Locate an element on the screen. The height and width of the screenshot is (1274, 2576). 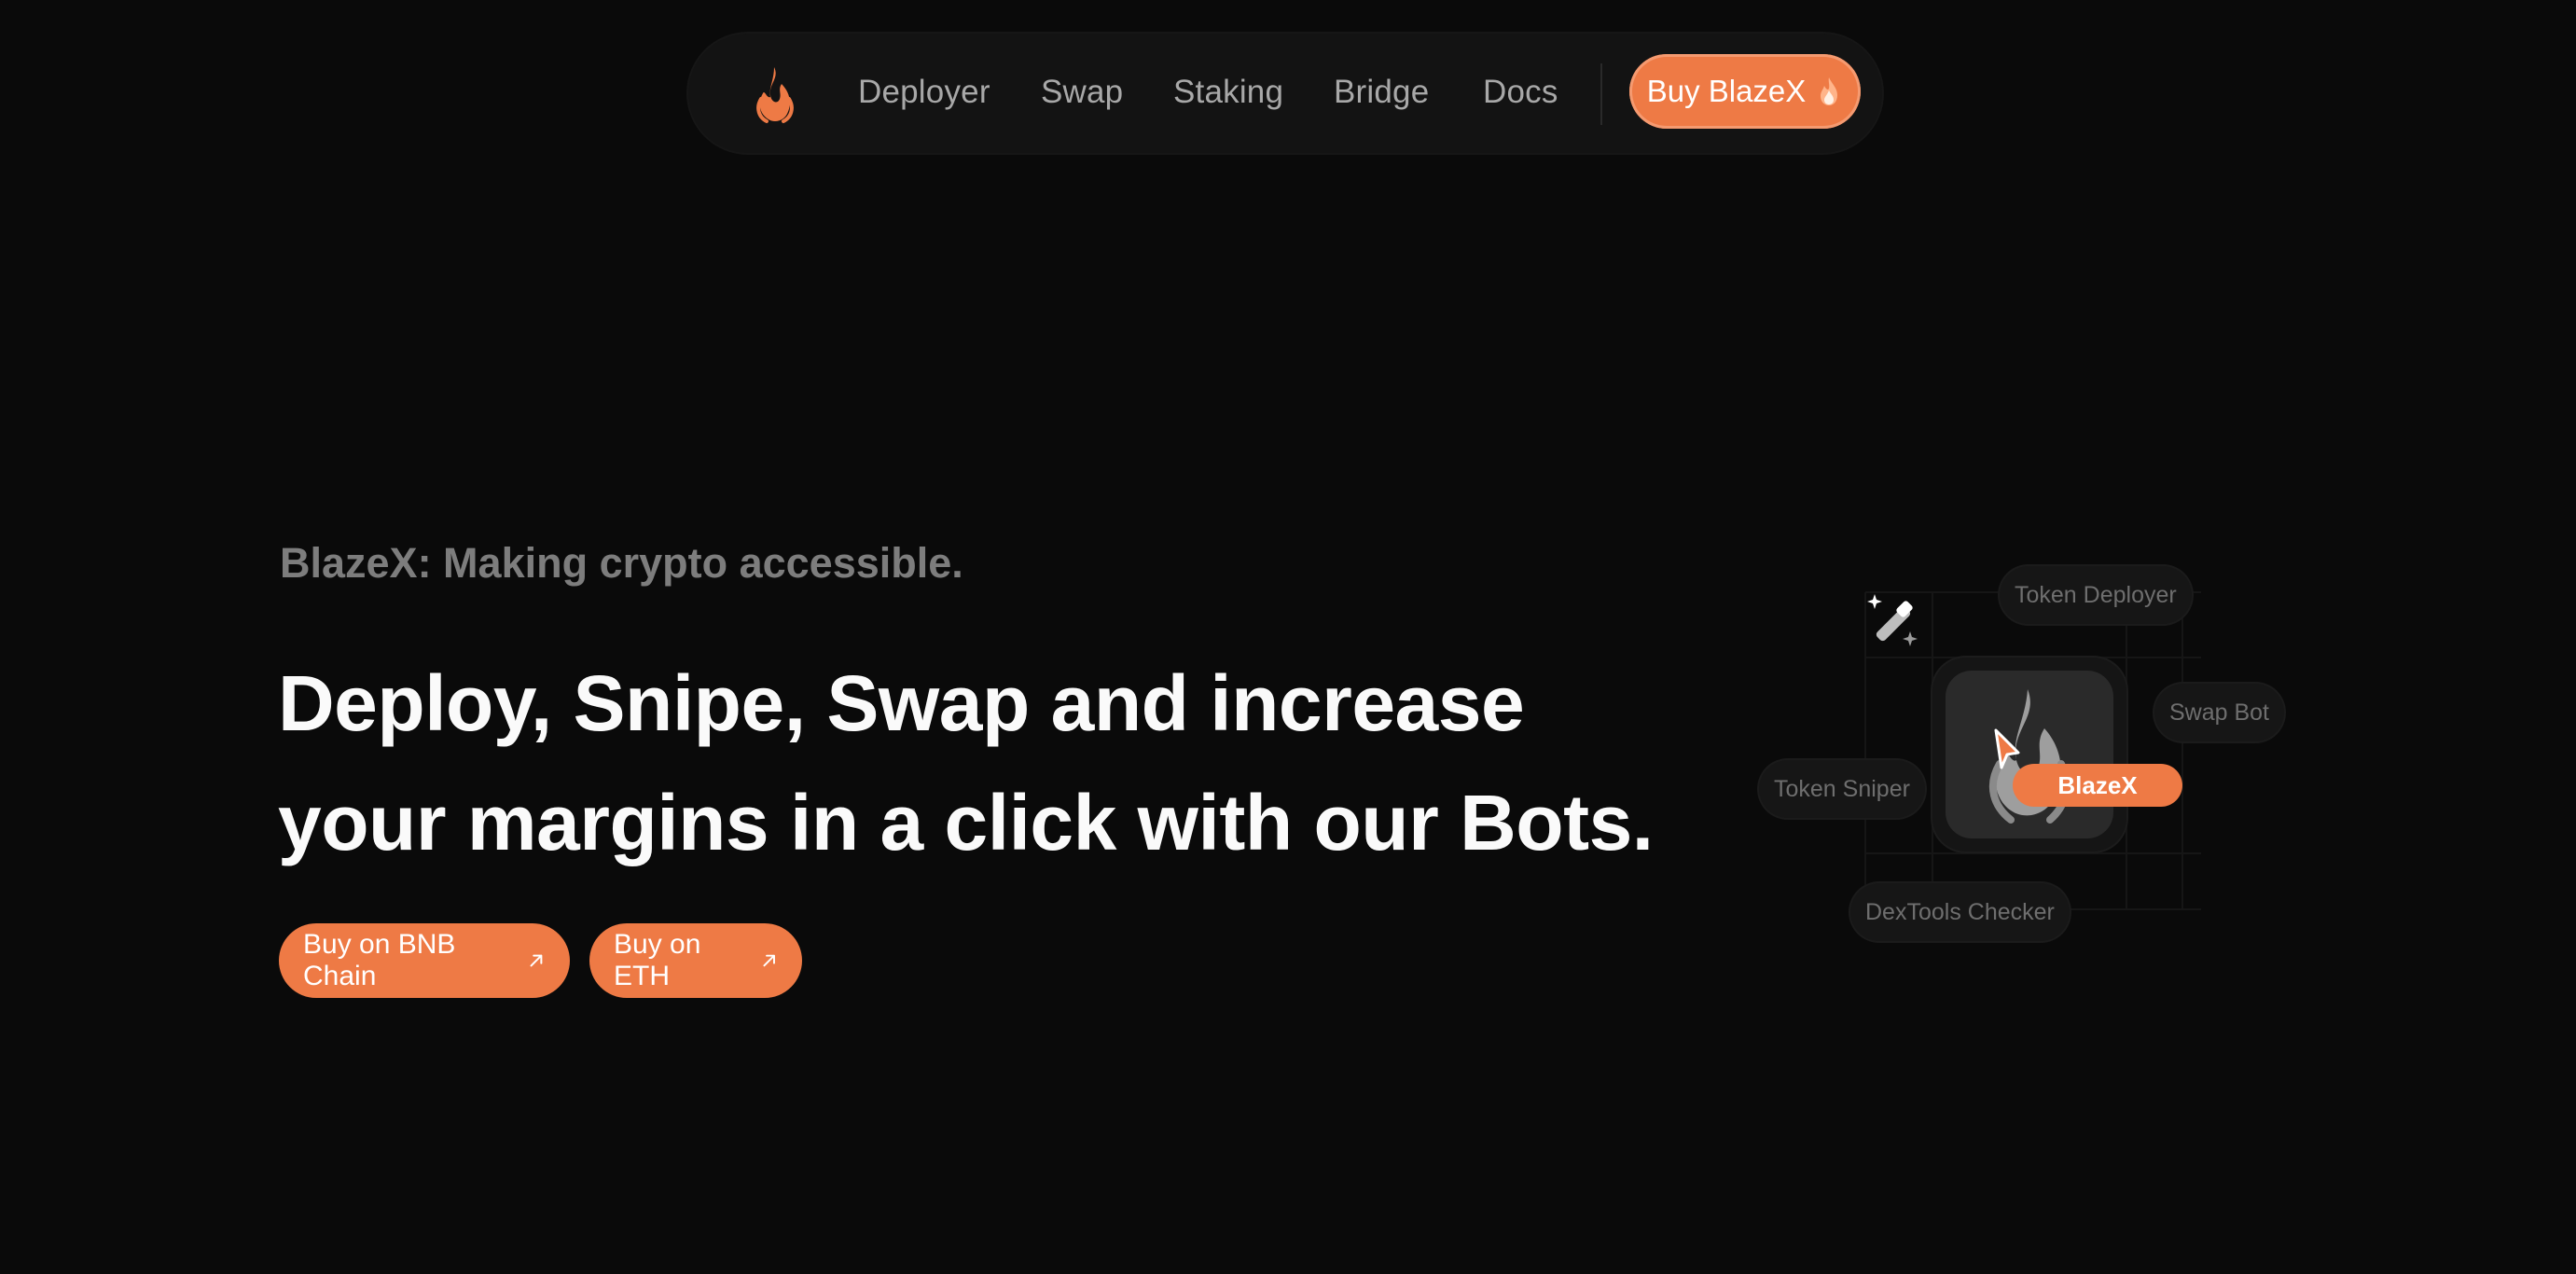
blazex-app-tile is located at coordinates (2029, 755).